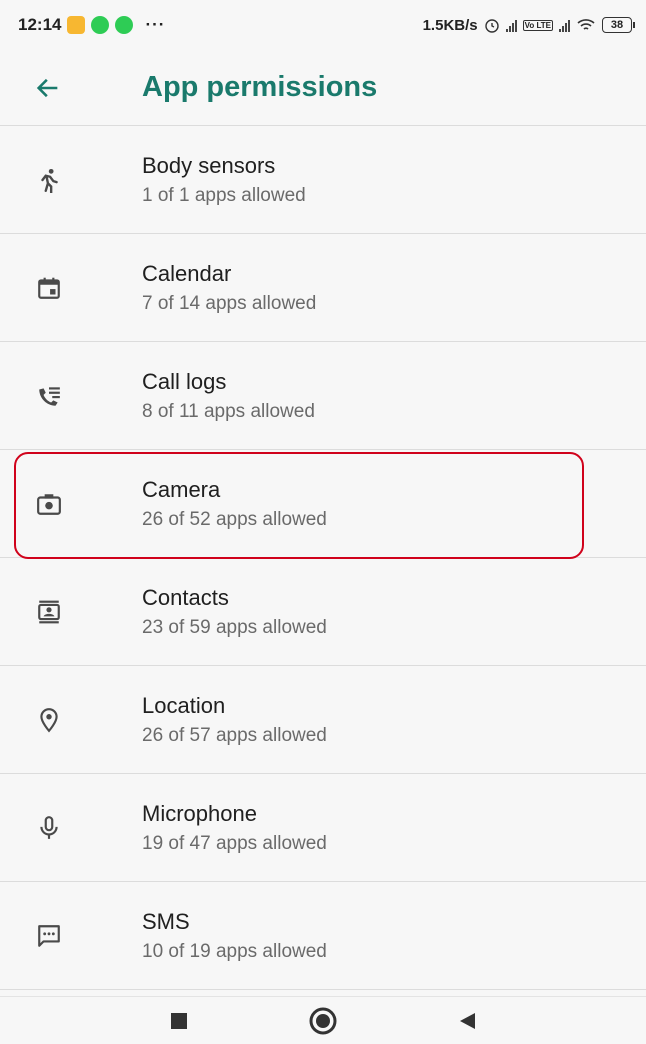 This screenshot has height=1044, width=646. What do you see at coordinates (234, 735) in the screenshot?
I see `permission-status: 26 of 57 apps allowed` at bounding box center [234, 735].